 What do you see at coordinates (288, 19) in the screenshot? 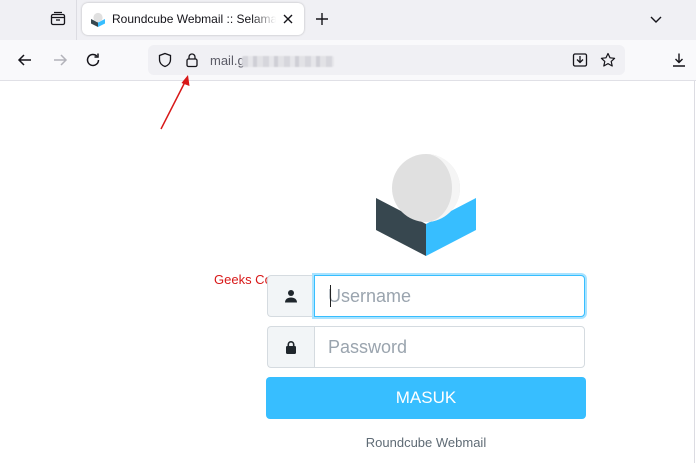
I see `close-icon` at bounding box center [288, 19].